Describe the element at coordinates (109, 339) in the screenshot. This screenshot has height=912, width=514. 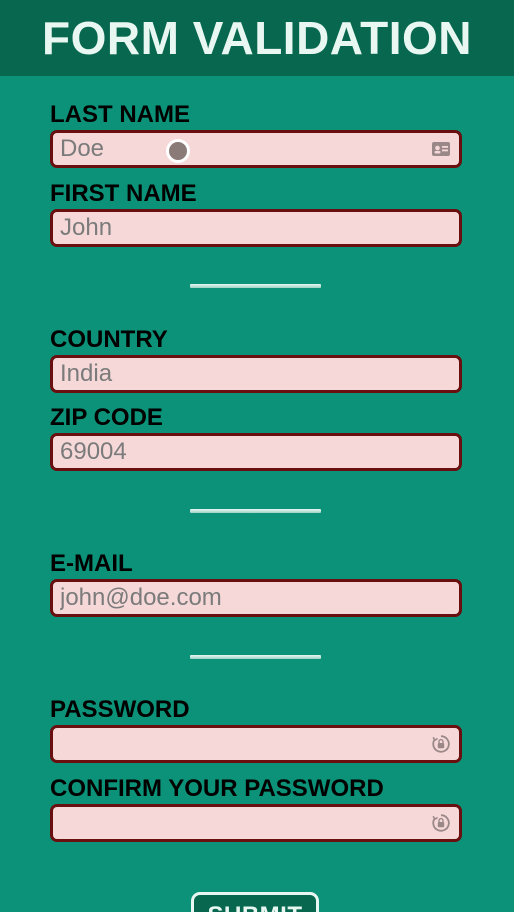
I see `country-label: COUNTRY` at that location.